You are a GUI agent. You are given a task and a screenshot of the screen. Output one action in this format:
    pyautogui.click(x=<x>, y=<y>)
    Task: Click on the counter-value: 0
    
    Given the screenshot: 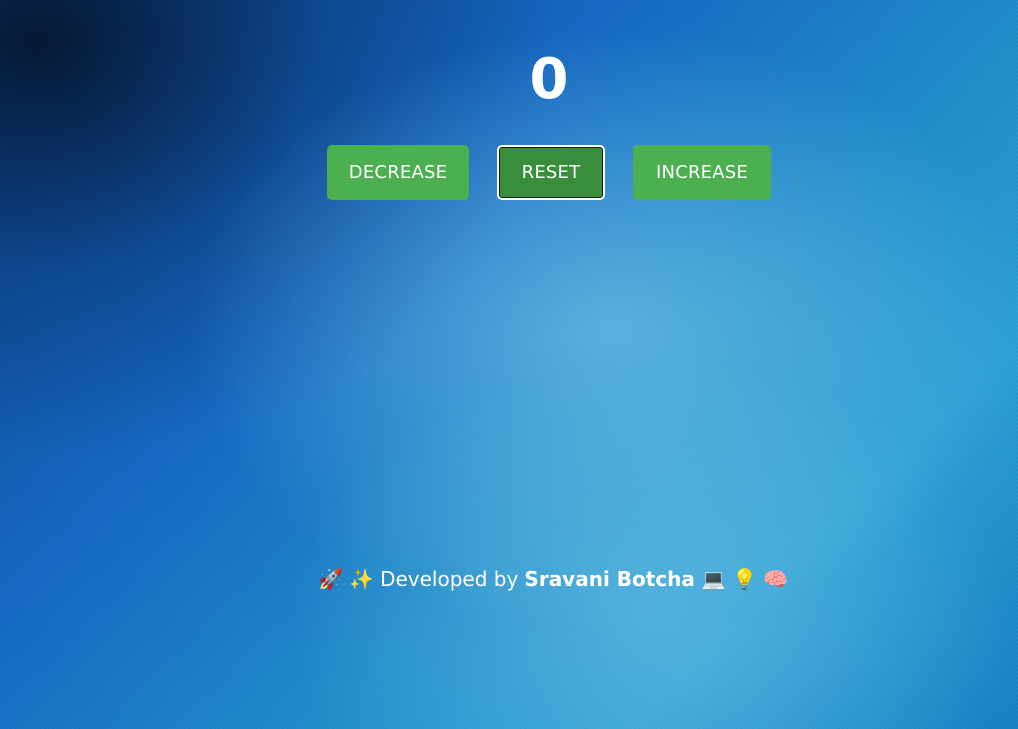 What is the action you would take?
    pyautogui.click(x=549, y=79)
    